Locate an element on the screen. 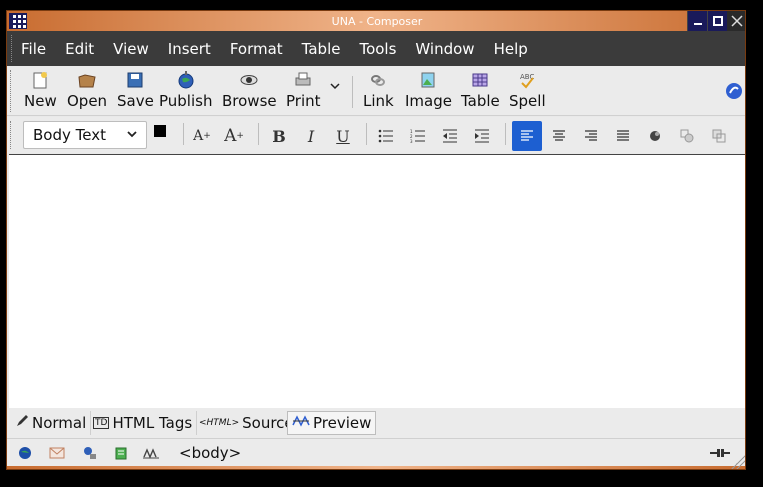 This screenshot has height=487, width=763. window-menu-icon is located at coordinates (18, 21).